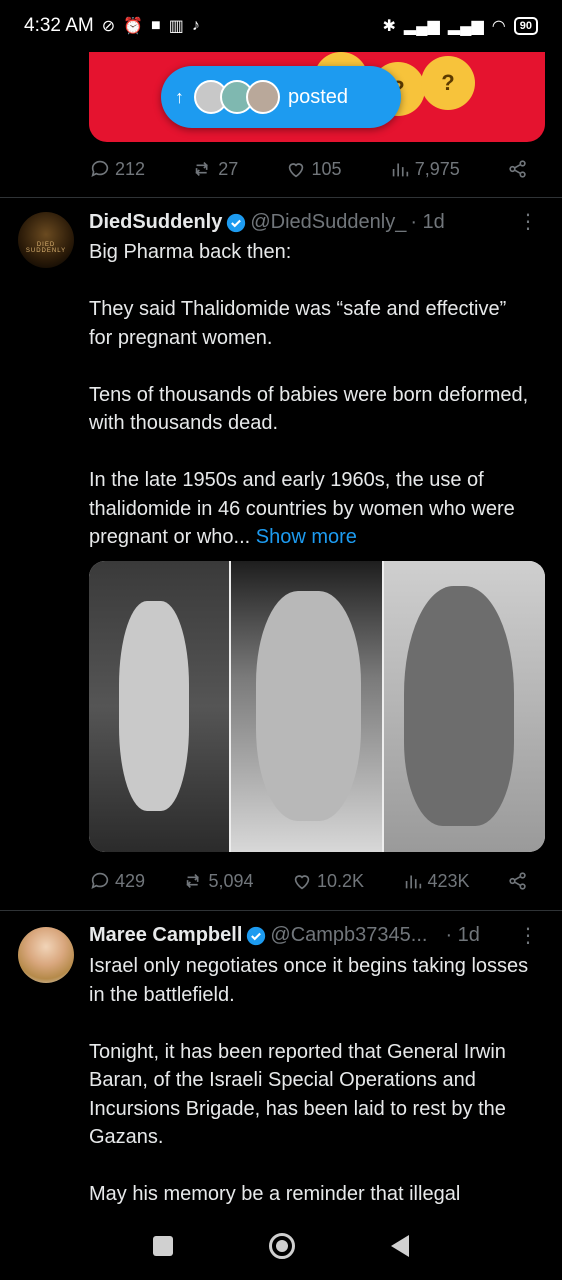 Image resolution: width=562 pixels, height=1280 pixels. Describe the element at coordinates (326, 168) in the screenshot. I see `like-count: 105` at that location.